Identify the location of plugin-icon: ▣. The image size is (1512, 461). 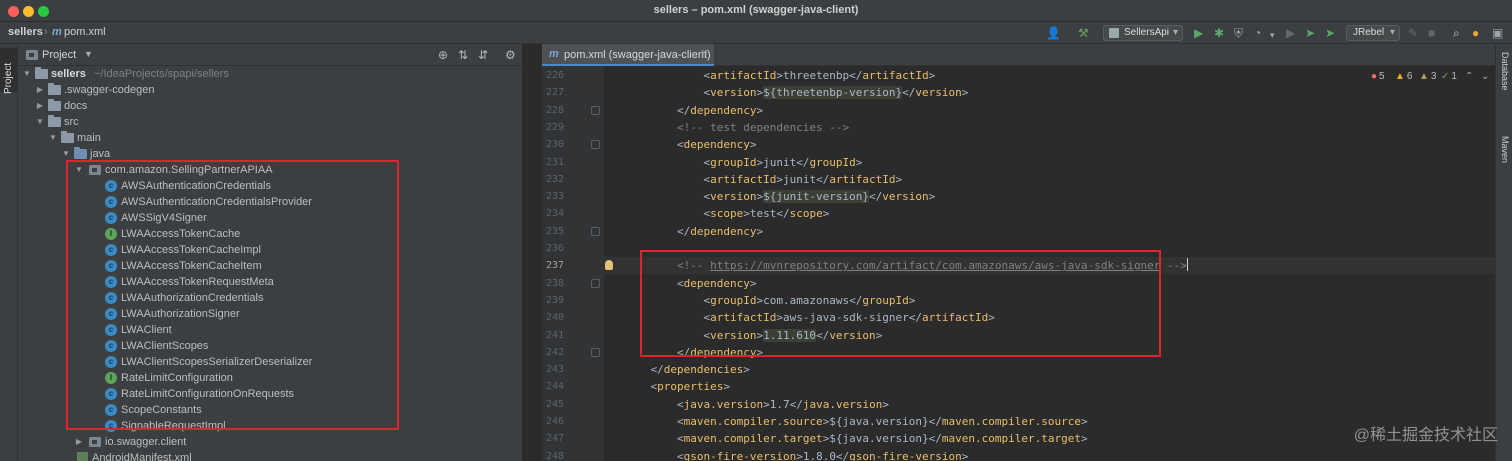
(1497, 33).